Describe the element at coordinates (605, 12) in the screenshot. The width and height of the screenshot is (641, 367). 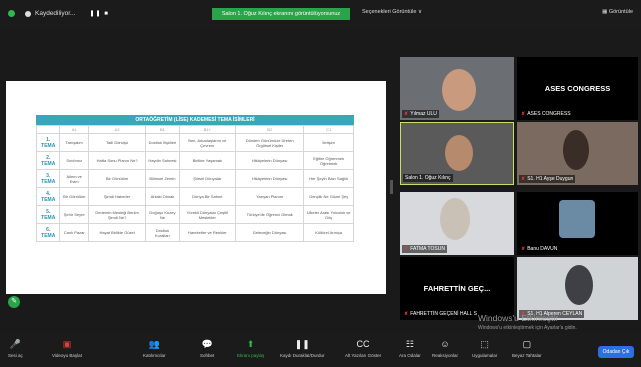
I see `grid-view-icon: ▦` at that location.